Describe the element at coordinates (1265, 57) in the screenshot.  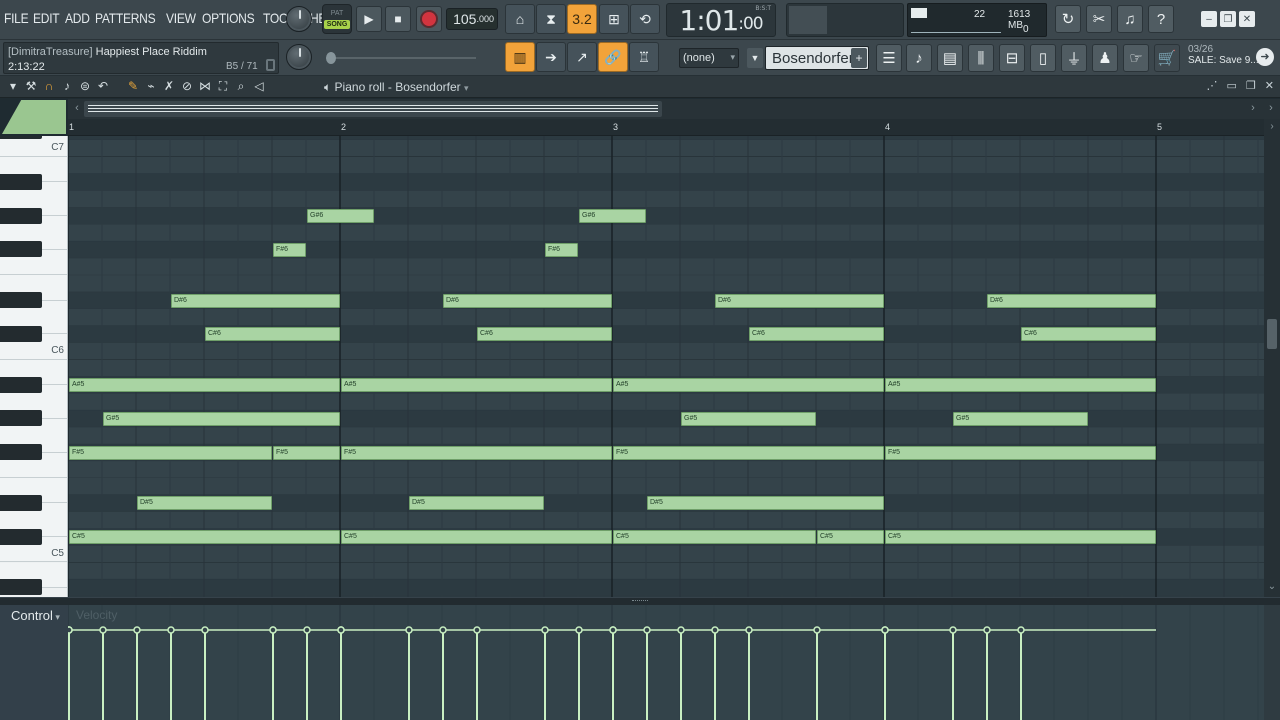
I see `news-next-button: ➜` at that location.